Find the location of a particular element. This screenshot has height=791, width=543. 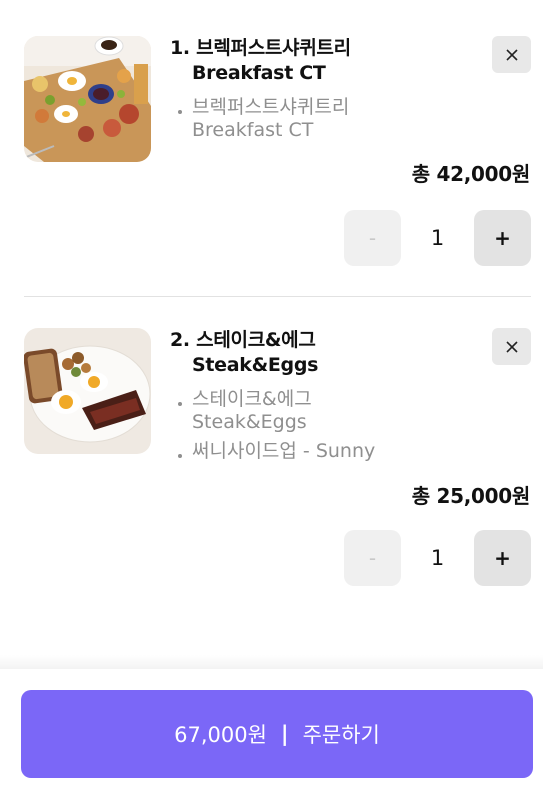

item-name-ko: 1. 브렉퍼스트샤퀴트리 is located at coordinates (260, 48).